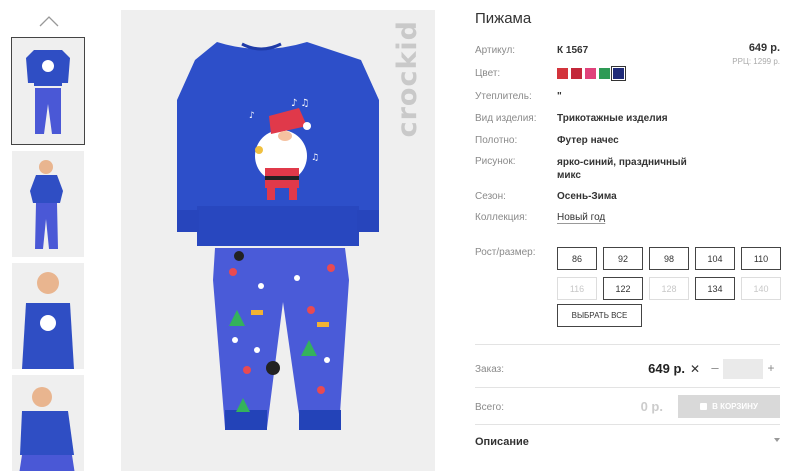 This screenshot has width=800, height=471. What do you see at coordinates (562, 73) in the screenshot?
I see `color-swatch-red` at bounding box center [562, 73].